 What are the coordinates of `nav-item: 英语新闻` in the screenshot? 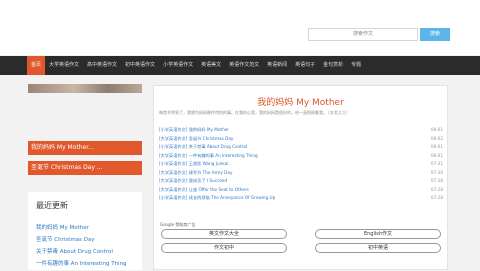 It's located at (277, 65).